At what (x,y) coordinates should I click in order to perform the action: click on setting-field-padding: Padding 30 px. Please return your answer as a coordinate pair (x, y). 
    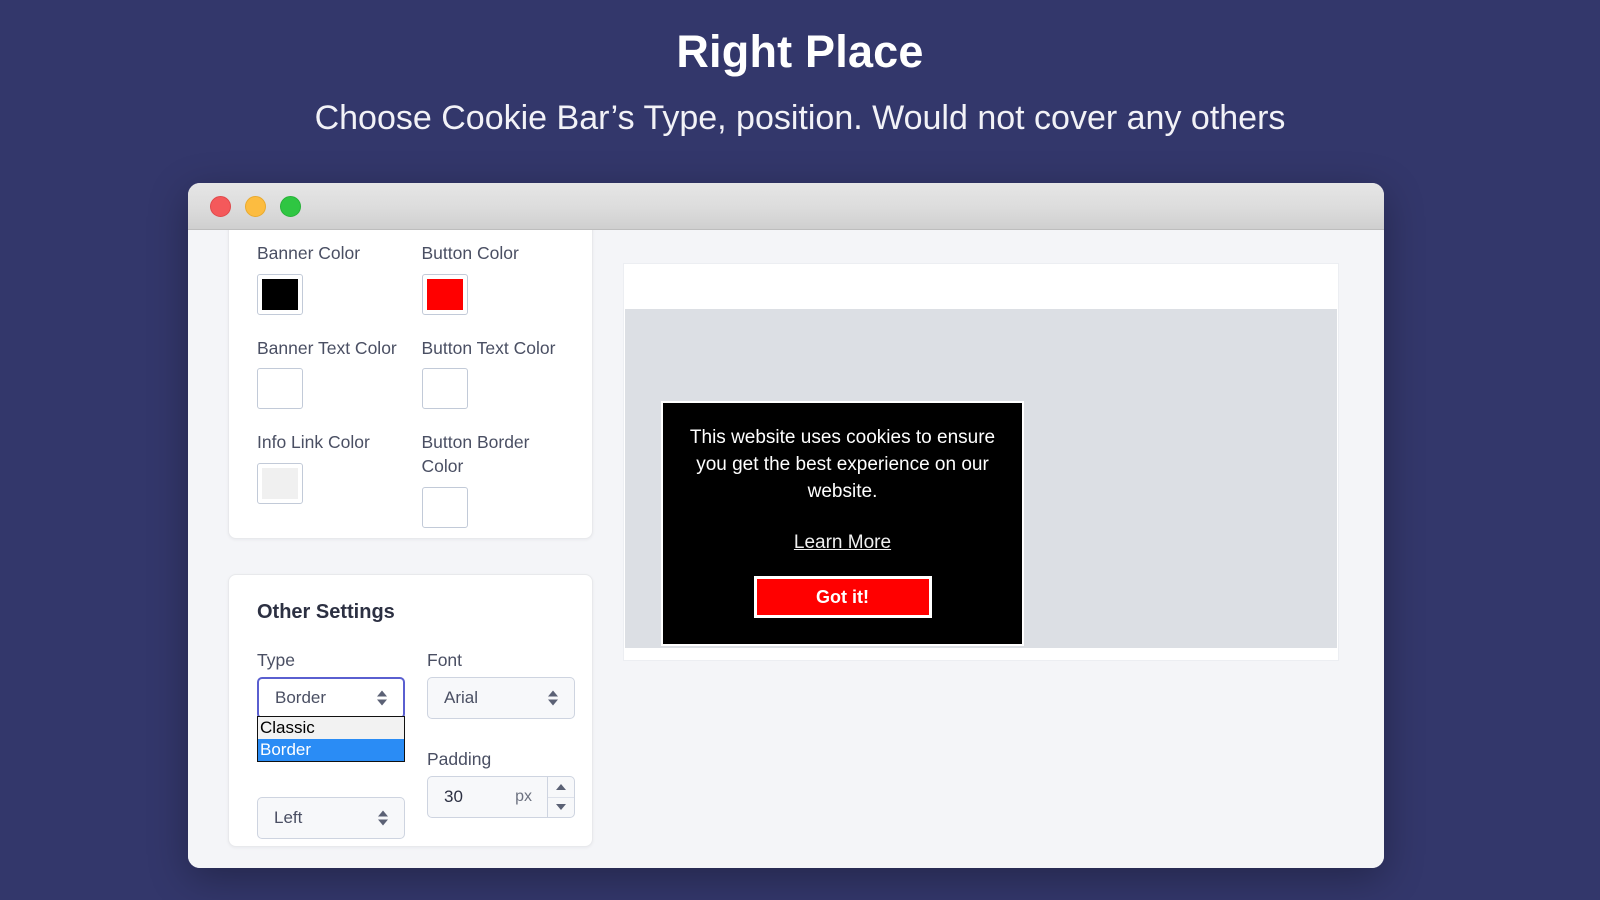
    Looking at the image, I should click on (501, 803).